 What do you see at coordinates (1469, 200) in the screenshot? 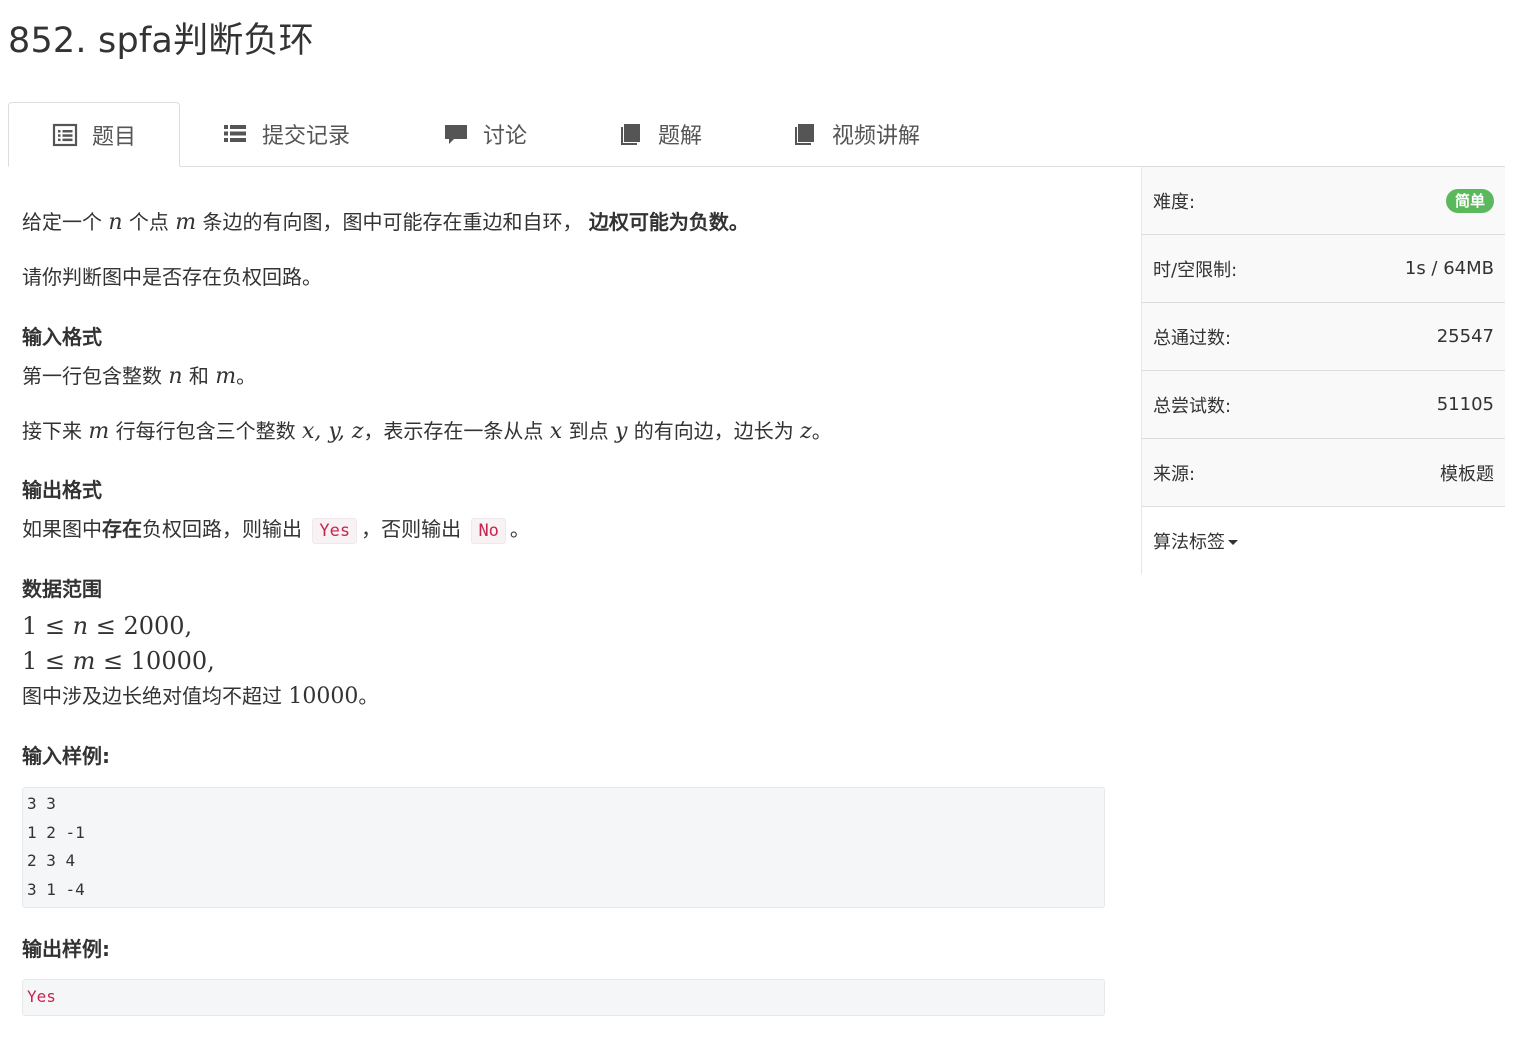
I see `difficulty-badge: 简单` at bounding box center [1469, 200].